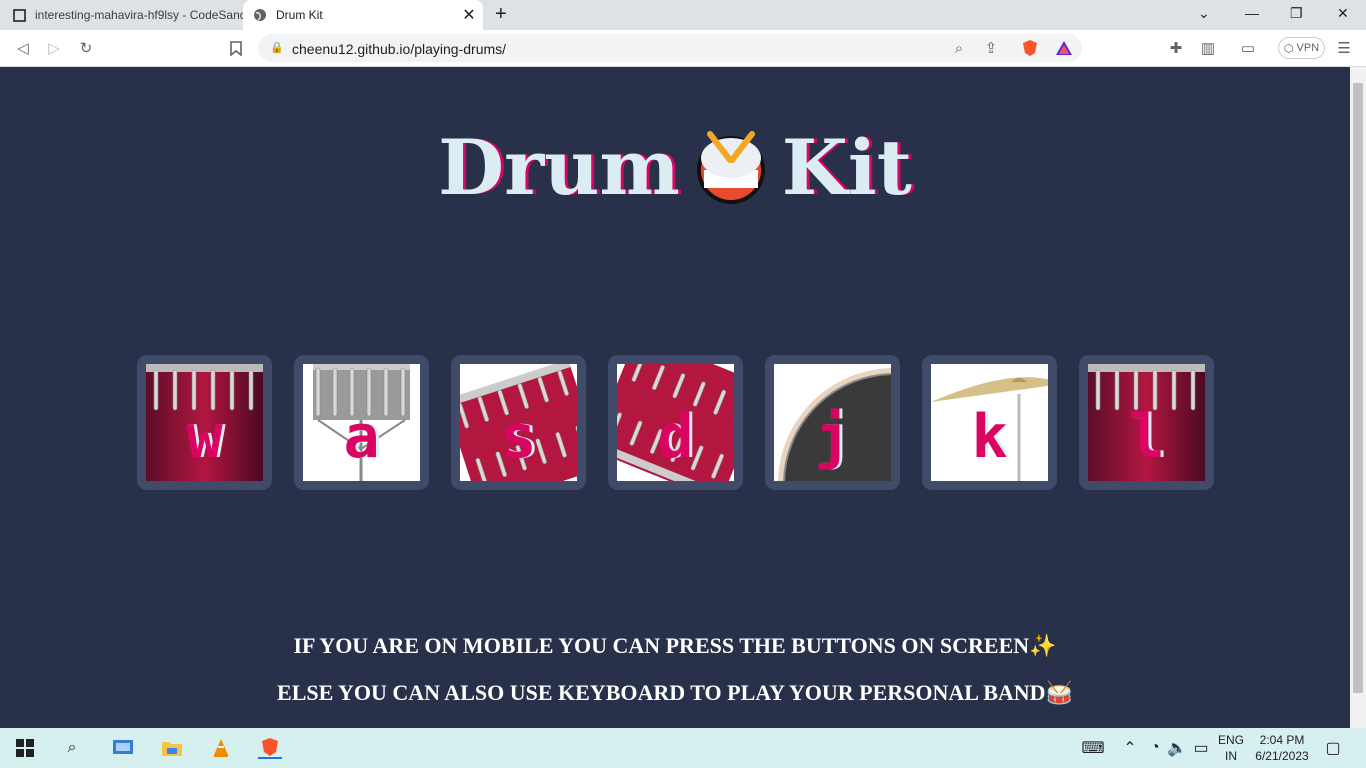  What do you see at coordinates (1252, 13) in the screenshot?
I see `minimize-button: —` at bounding box center [1252, 13].